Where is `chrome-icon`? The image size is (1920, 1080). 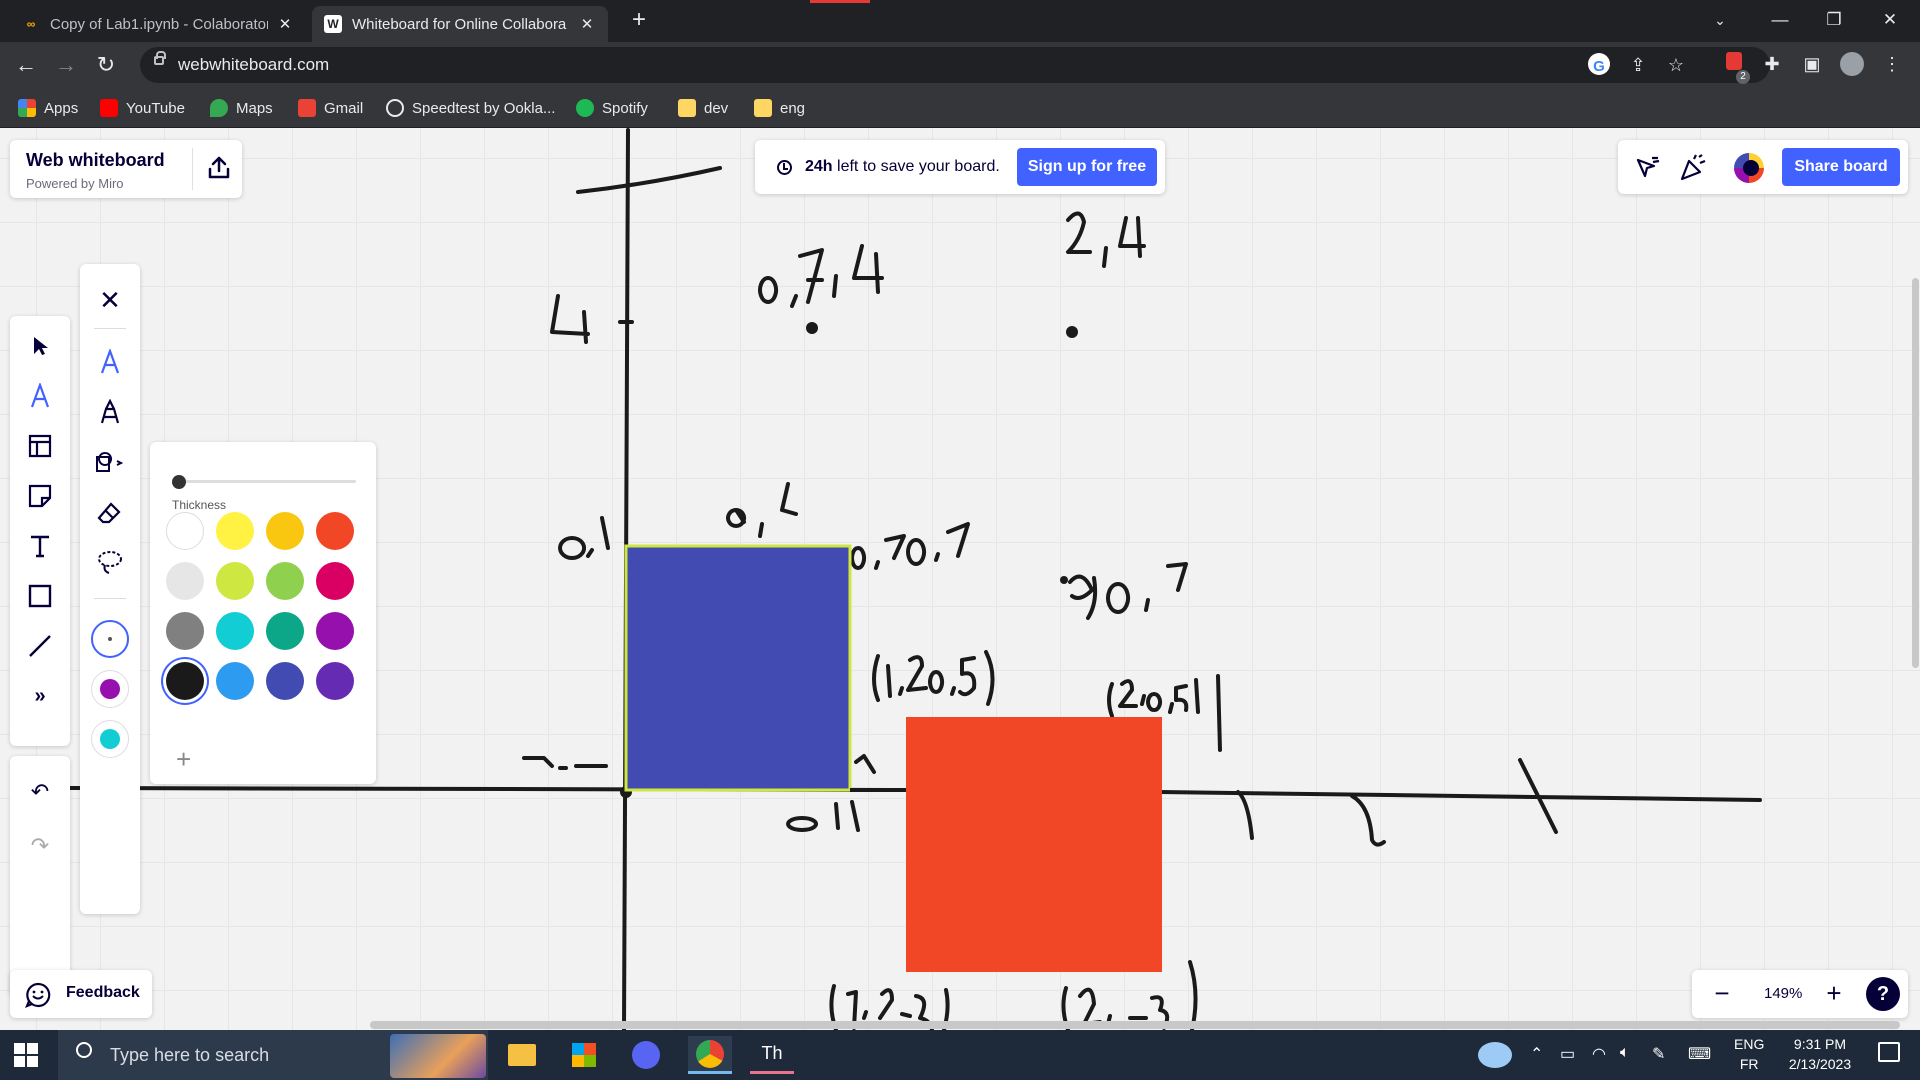
chrome-icon is located at coordinates (710, 1055).